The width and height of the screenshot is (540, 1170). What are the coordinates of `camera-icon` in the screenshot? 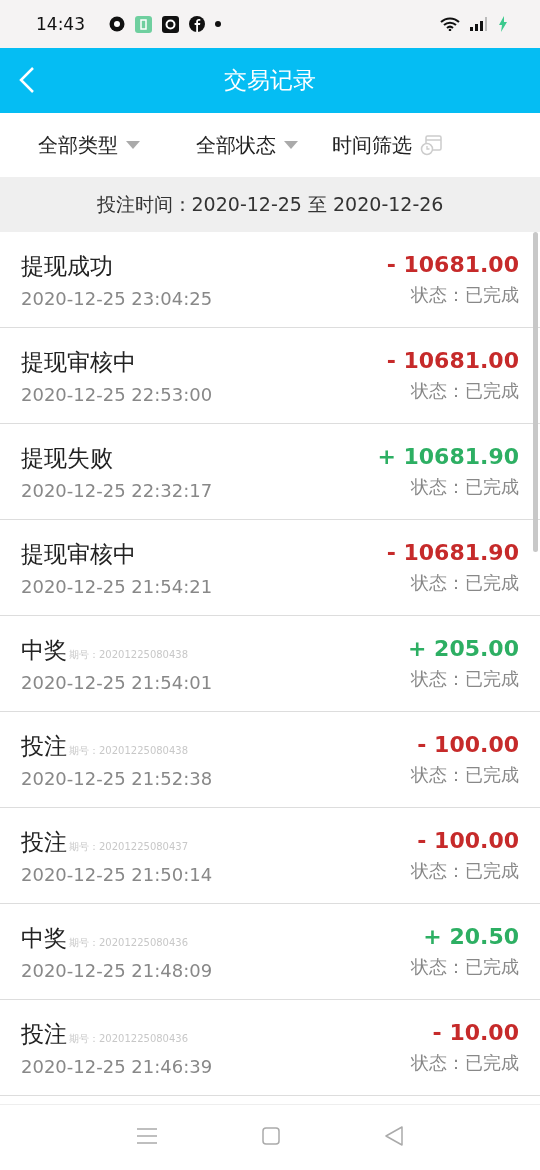 It's located at (170, 24).